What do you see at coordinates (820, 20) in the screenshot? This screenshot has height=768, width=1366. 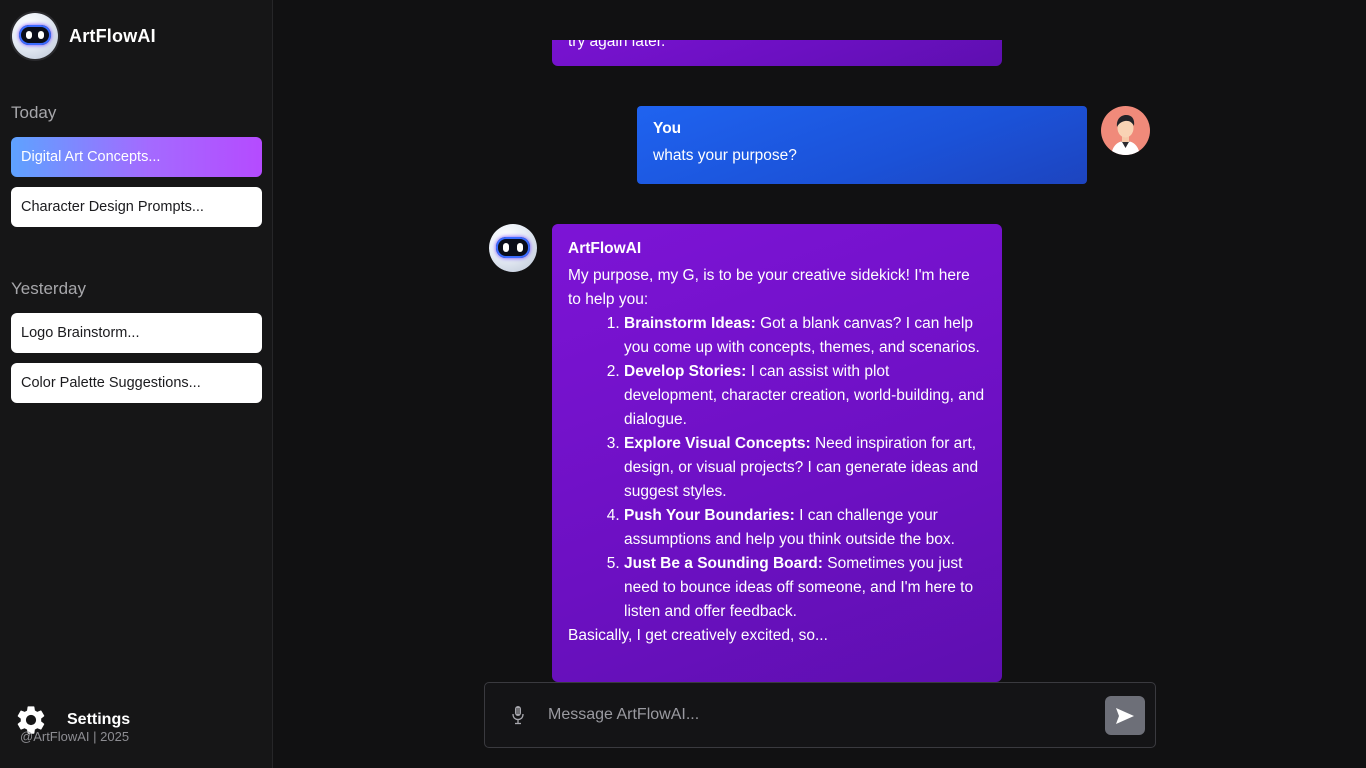 I see `top-fade` at bounding box center [820, 20].